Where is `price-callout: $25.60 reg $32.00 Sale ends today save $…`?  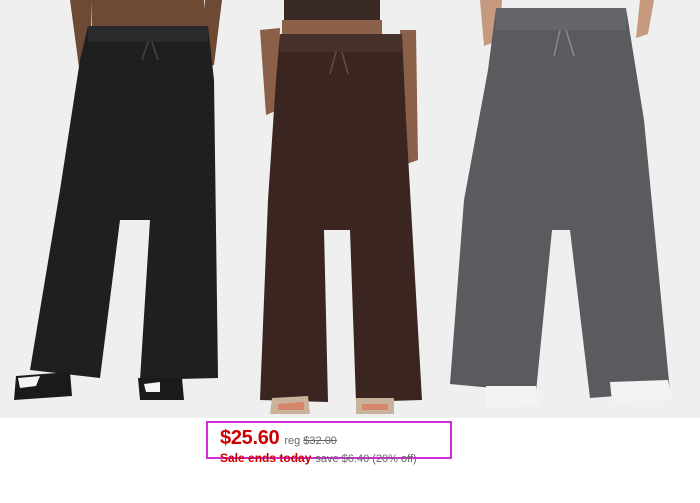 price-callout: $25.60 reg $32.00 Sale ends today save $… is located at coordinates (329, 443).